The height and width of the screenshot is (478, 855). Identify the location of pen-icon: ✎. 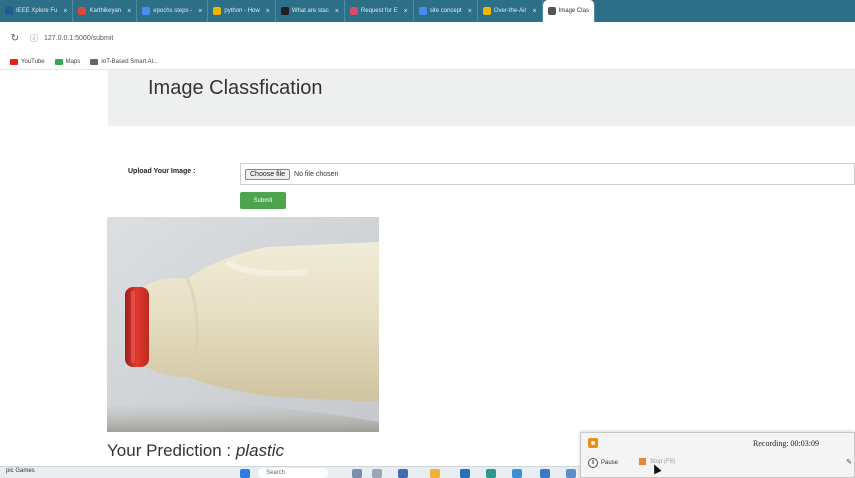
(849, 462).